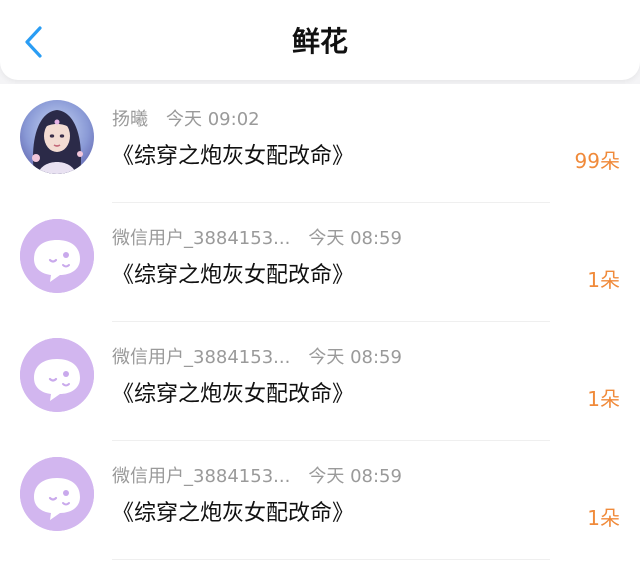 Image resolution: width=640 pixels, height=564 pixels. I want to click on header-bar: 鲜花, so click(320, 40).